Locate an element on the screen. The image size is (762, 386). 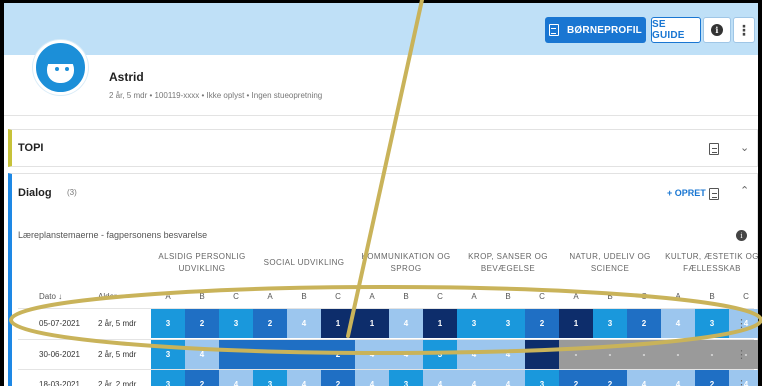
column-date-sort: Dato ↓ is located at coordinates (50, 296).